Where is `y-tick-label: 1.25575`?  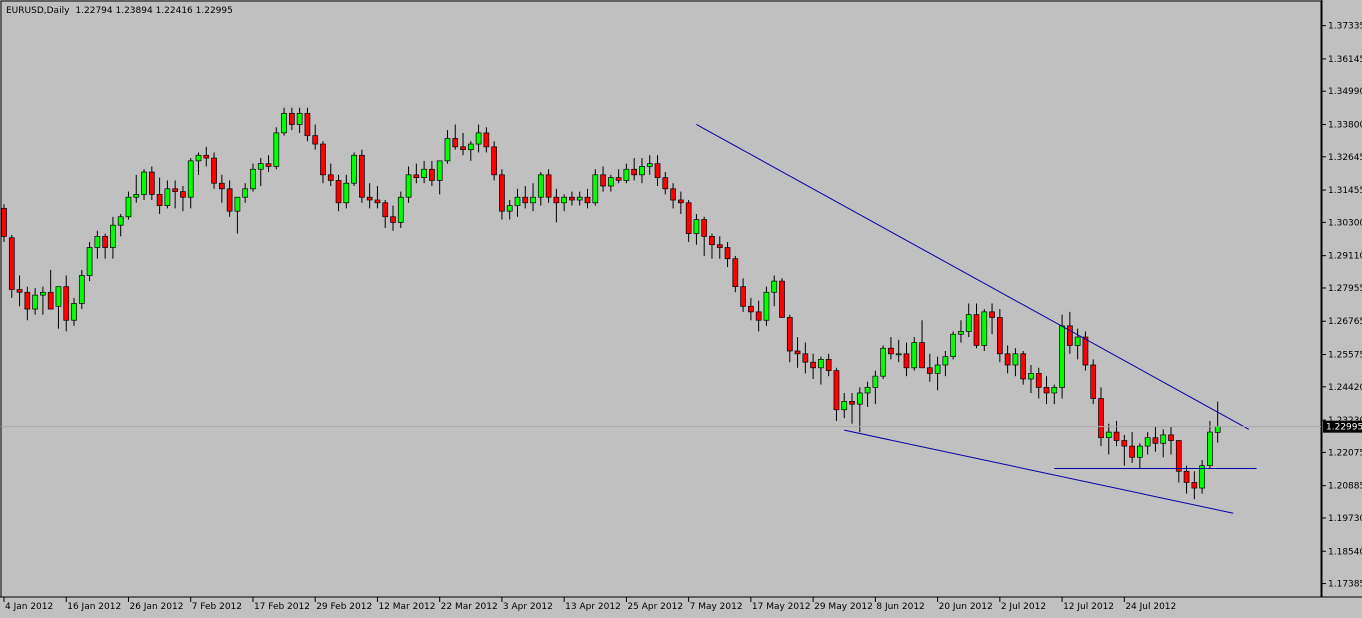
y-tick-label: 1.25575 is located at coordinates (1345, 356).